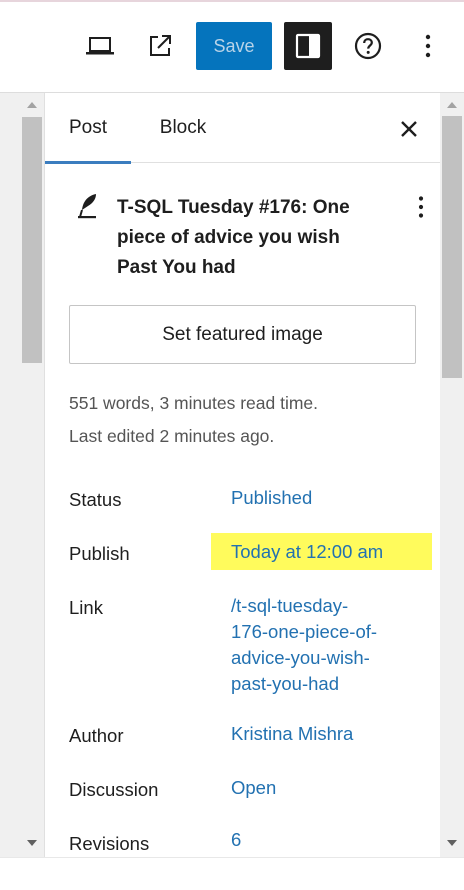 This screenshot has height=890, width=464. Describe the element at coordinates (88, 128) in the screenshot. I see `tab-post: Post` at that location.